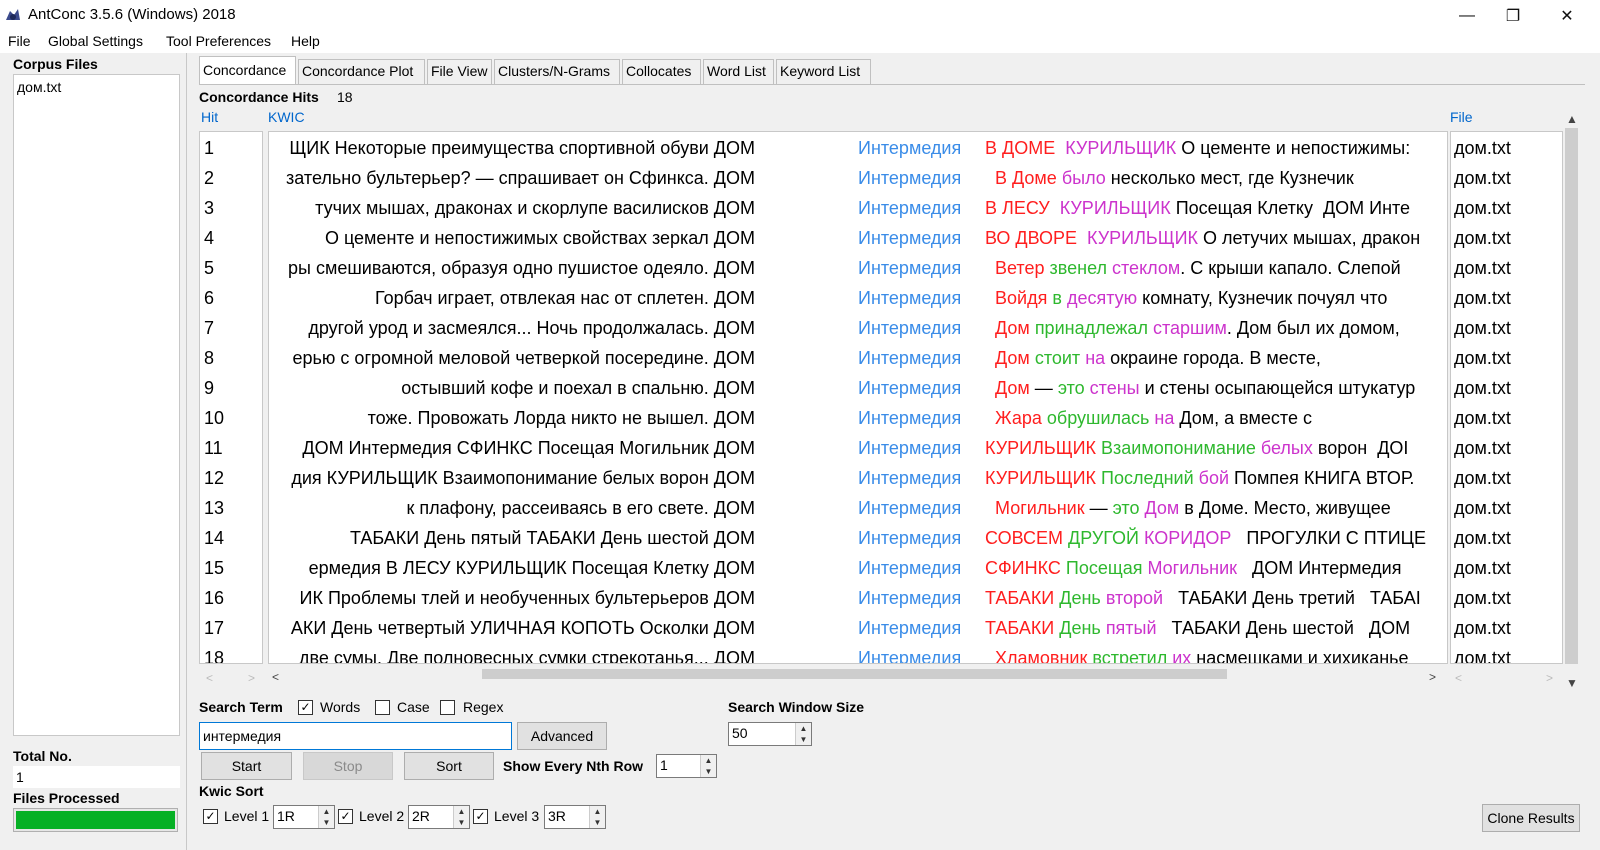 The width and height of the screenshot is (1600, 850). Describe the element at coordinates (345, 816) in the screenshot. I see `level-2-checkbox: ✓` at that location.